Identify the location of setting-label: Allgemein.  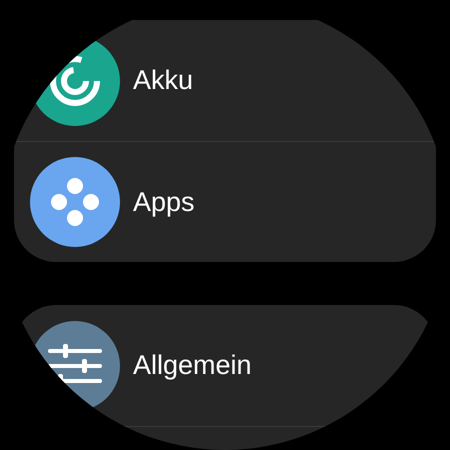
(192, 365).